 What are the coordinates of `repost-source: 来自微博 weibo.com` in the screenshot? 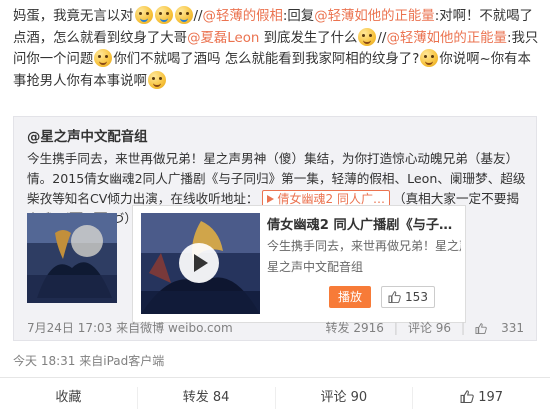 It's located at (174, 328).